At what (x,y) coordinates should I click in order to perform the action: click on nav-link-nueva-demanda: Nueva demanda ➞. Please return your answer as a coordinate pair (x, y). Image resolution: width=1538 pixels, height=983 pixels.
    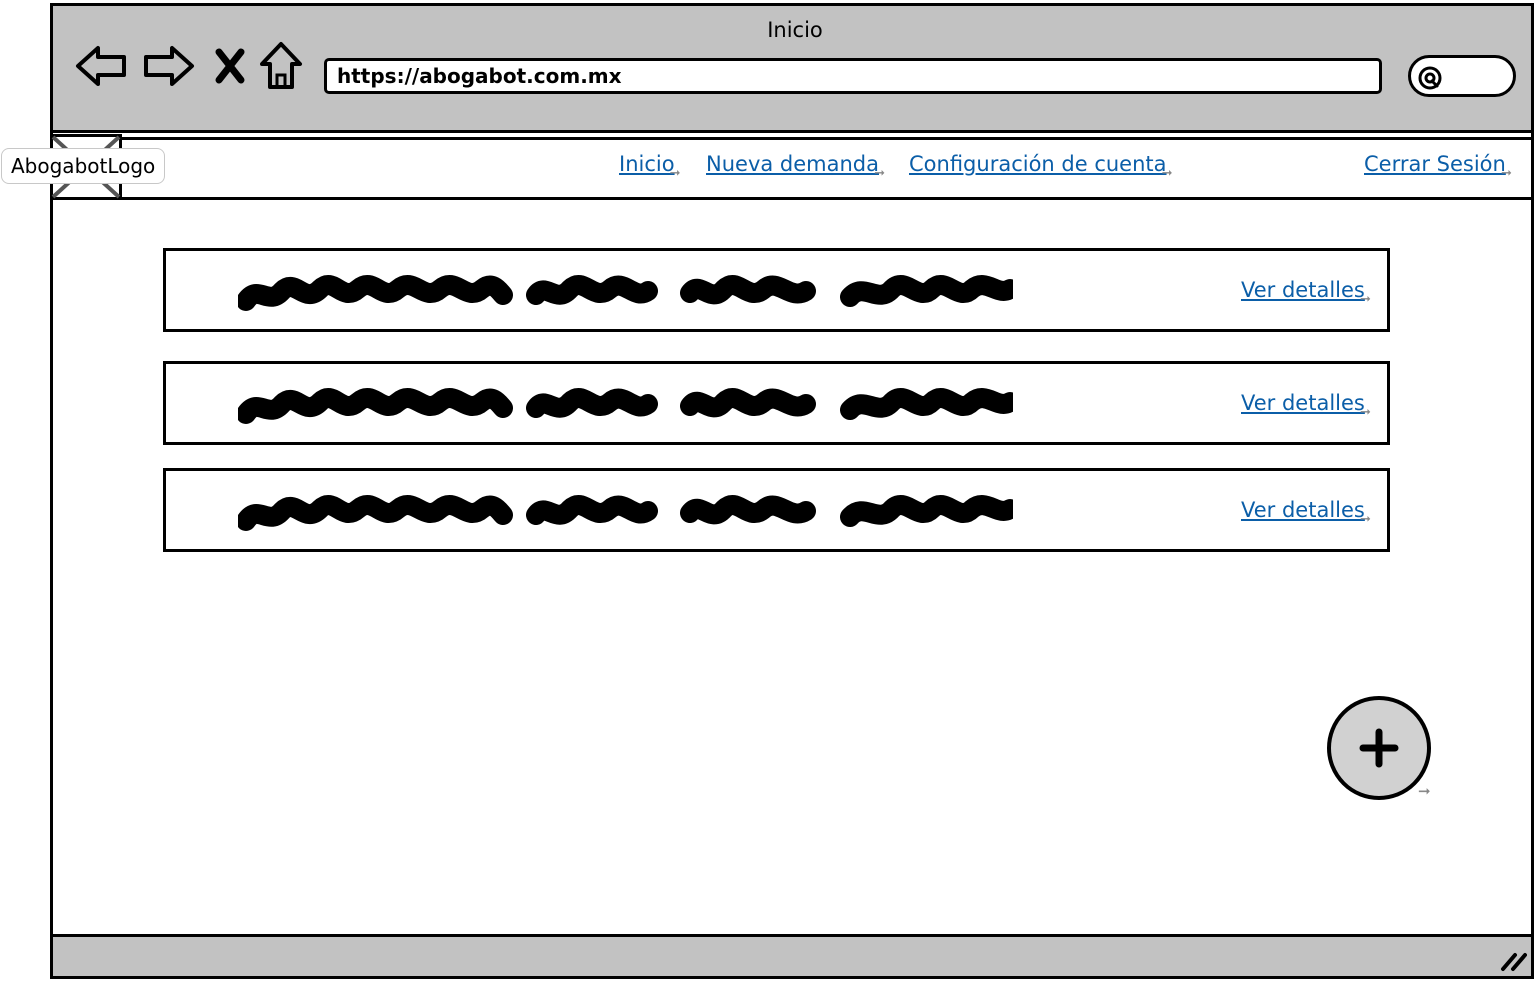
    Looking at the image, I should click on (795, 166).